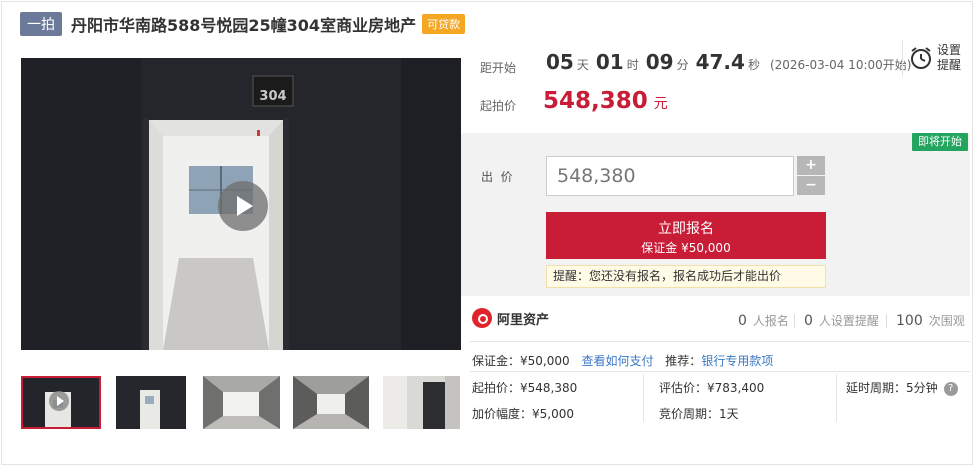 The height and width of the screenshot is (466, 974). What do you see at coordinates (659, 62) in the screenshot?
I see `countdown-minutes: 09` at bounding box center [659, 62].